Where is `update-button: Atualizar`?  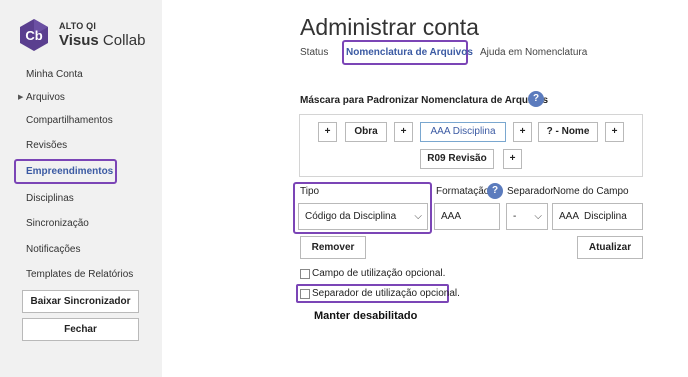 update-button: Atualizar is located at coordinates (610, 247).